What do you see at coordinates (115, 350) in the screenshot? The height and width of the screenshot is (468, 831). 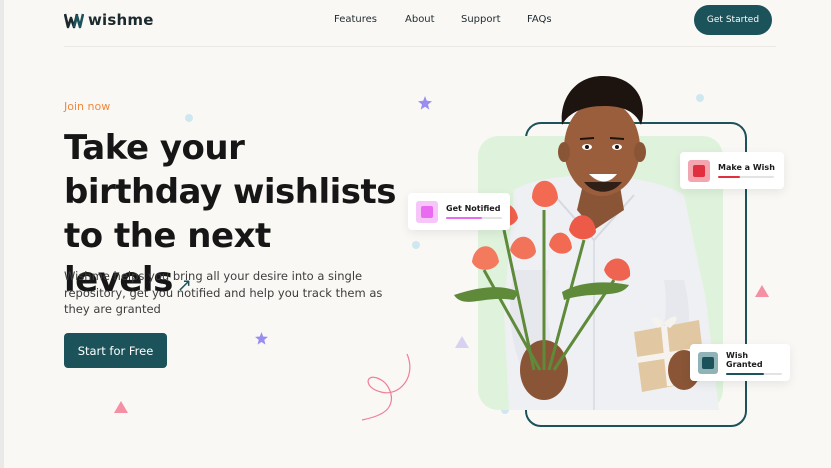 I see `start-for-free-button: Start for Free` at bounding box center [115, 350].